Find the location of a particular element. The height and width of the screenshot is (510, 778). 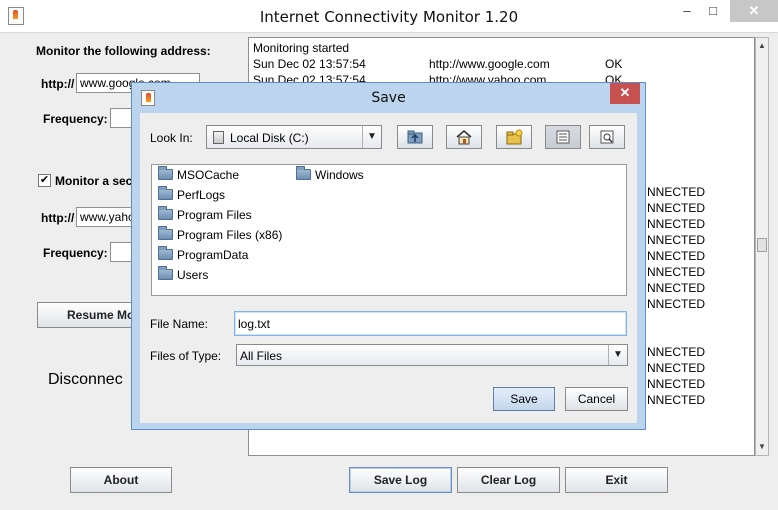

look-in-combo: Local Disk (C:) ▼ is located at coordinates (294, 137).